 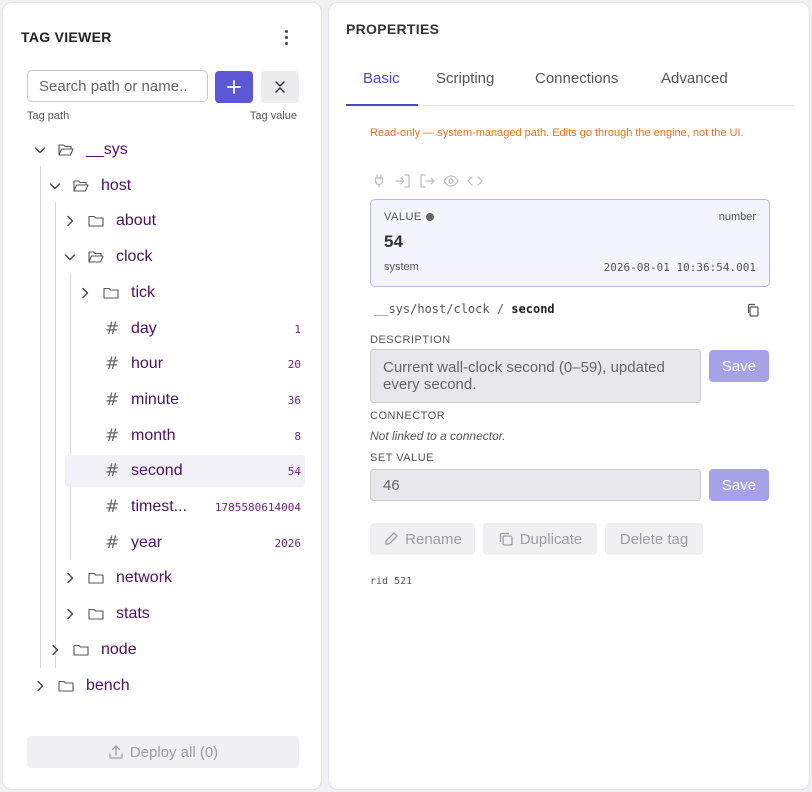 I want to click on value-type: number, so click(x=737, y=217).